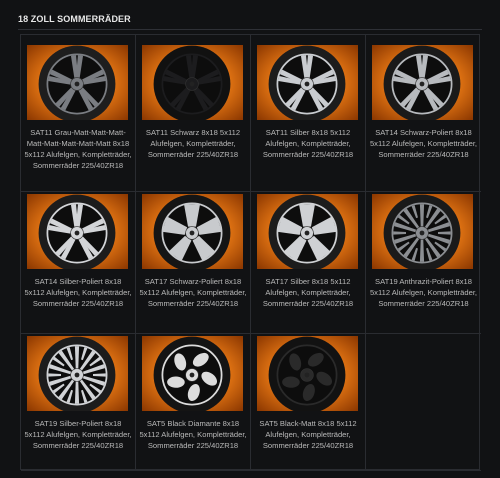 The image size is (500, 478). Describe the element at coordinates (423, 402) in the screenshot. I see `empty-cell` at that location.